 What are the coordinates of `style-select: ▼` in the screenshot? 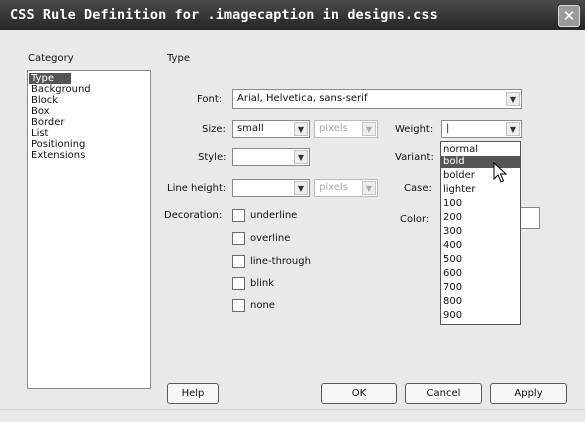 It's located at (271, 157).